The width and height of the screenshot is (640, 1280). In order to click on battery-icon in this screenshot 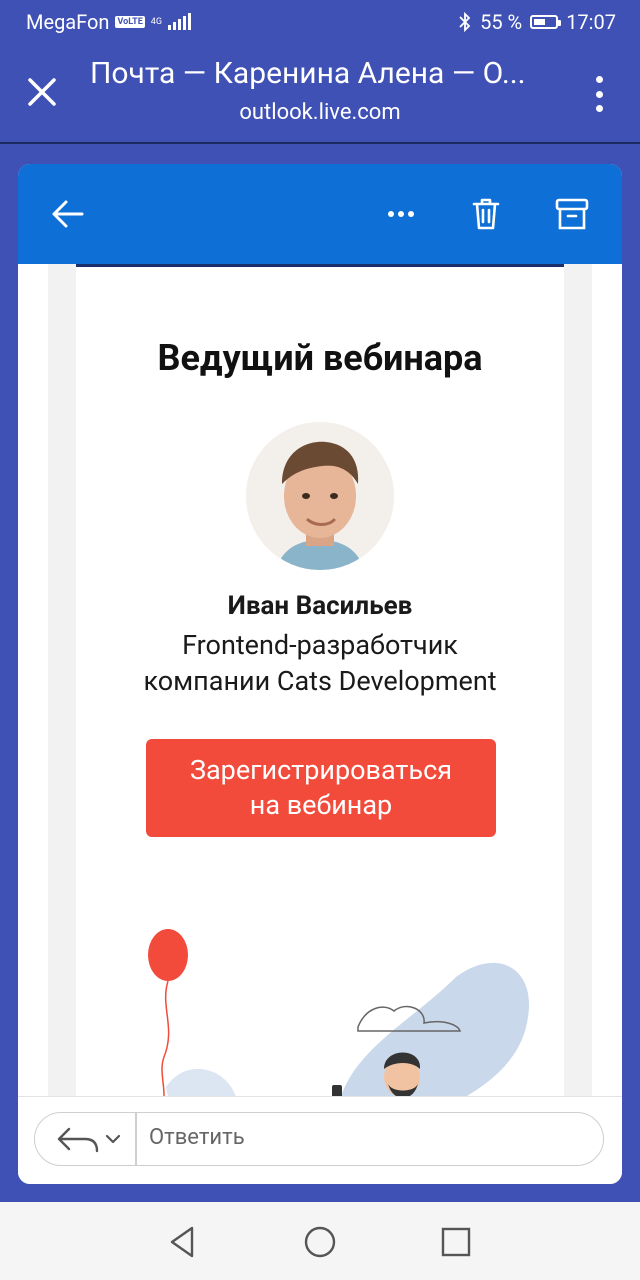, I will do `click(546, 22)`.